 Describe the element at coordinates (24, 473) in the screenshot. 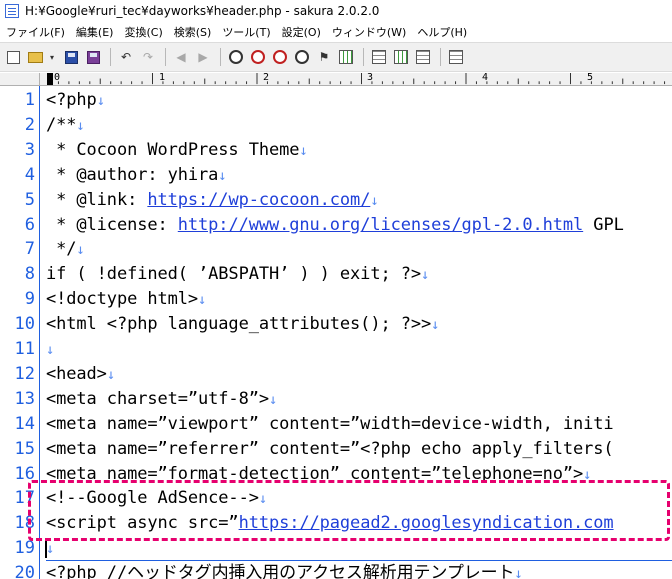

I see `line-number: 16` at that location.